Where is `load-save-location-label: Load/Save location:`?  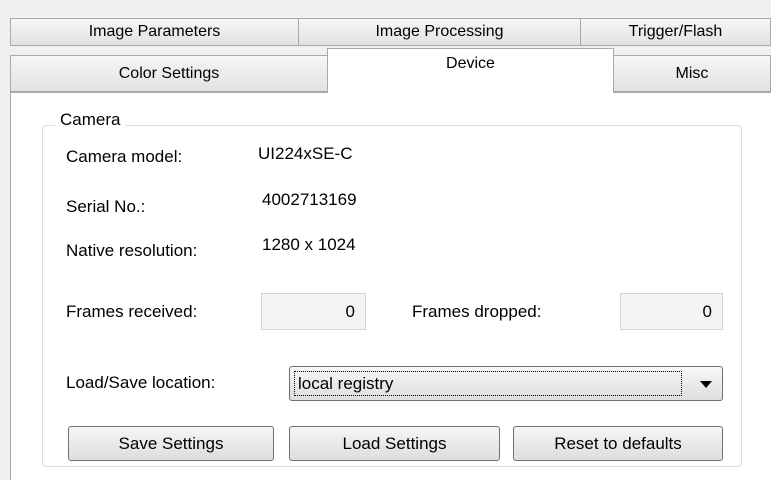
load-save-location-label: Load/Save location: is located at coordinates (141, 382).